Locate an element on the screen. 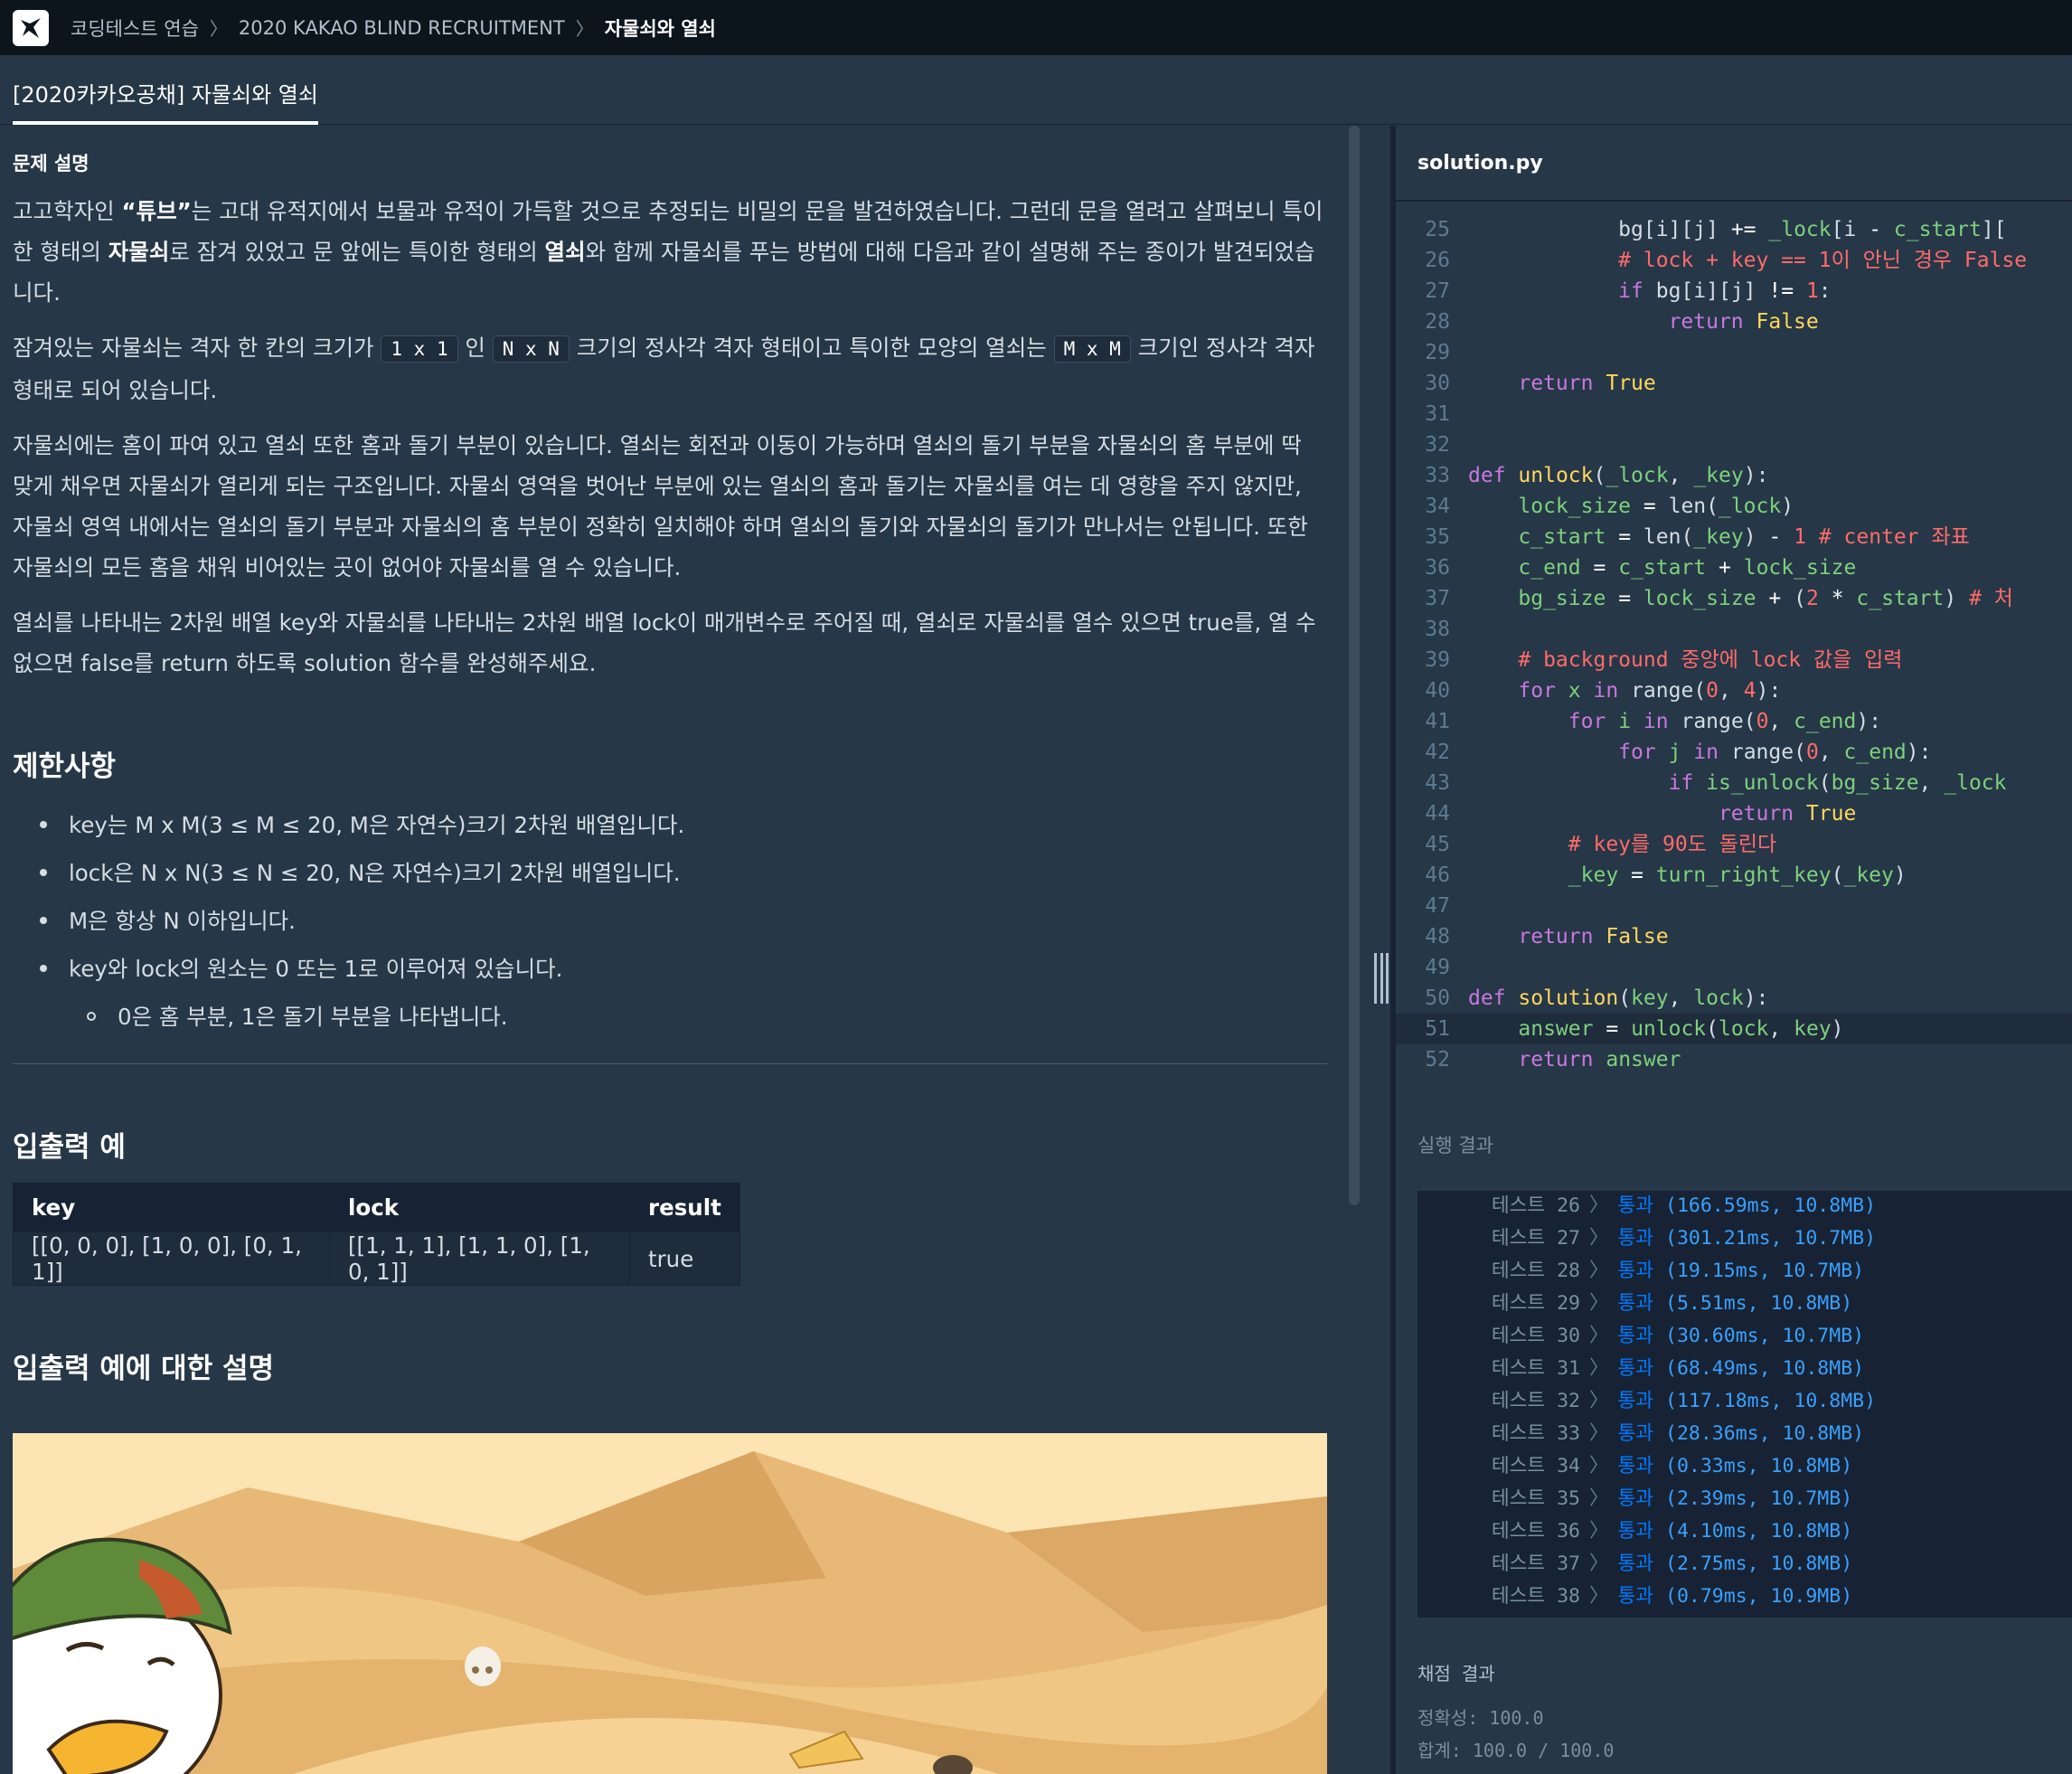  grading-result: 채점 결과 정확성: 100.0 합계: 100.0 / 100.0 is located at coordinates (1515, 1713).